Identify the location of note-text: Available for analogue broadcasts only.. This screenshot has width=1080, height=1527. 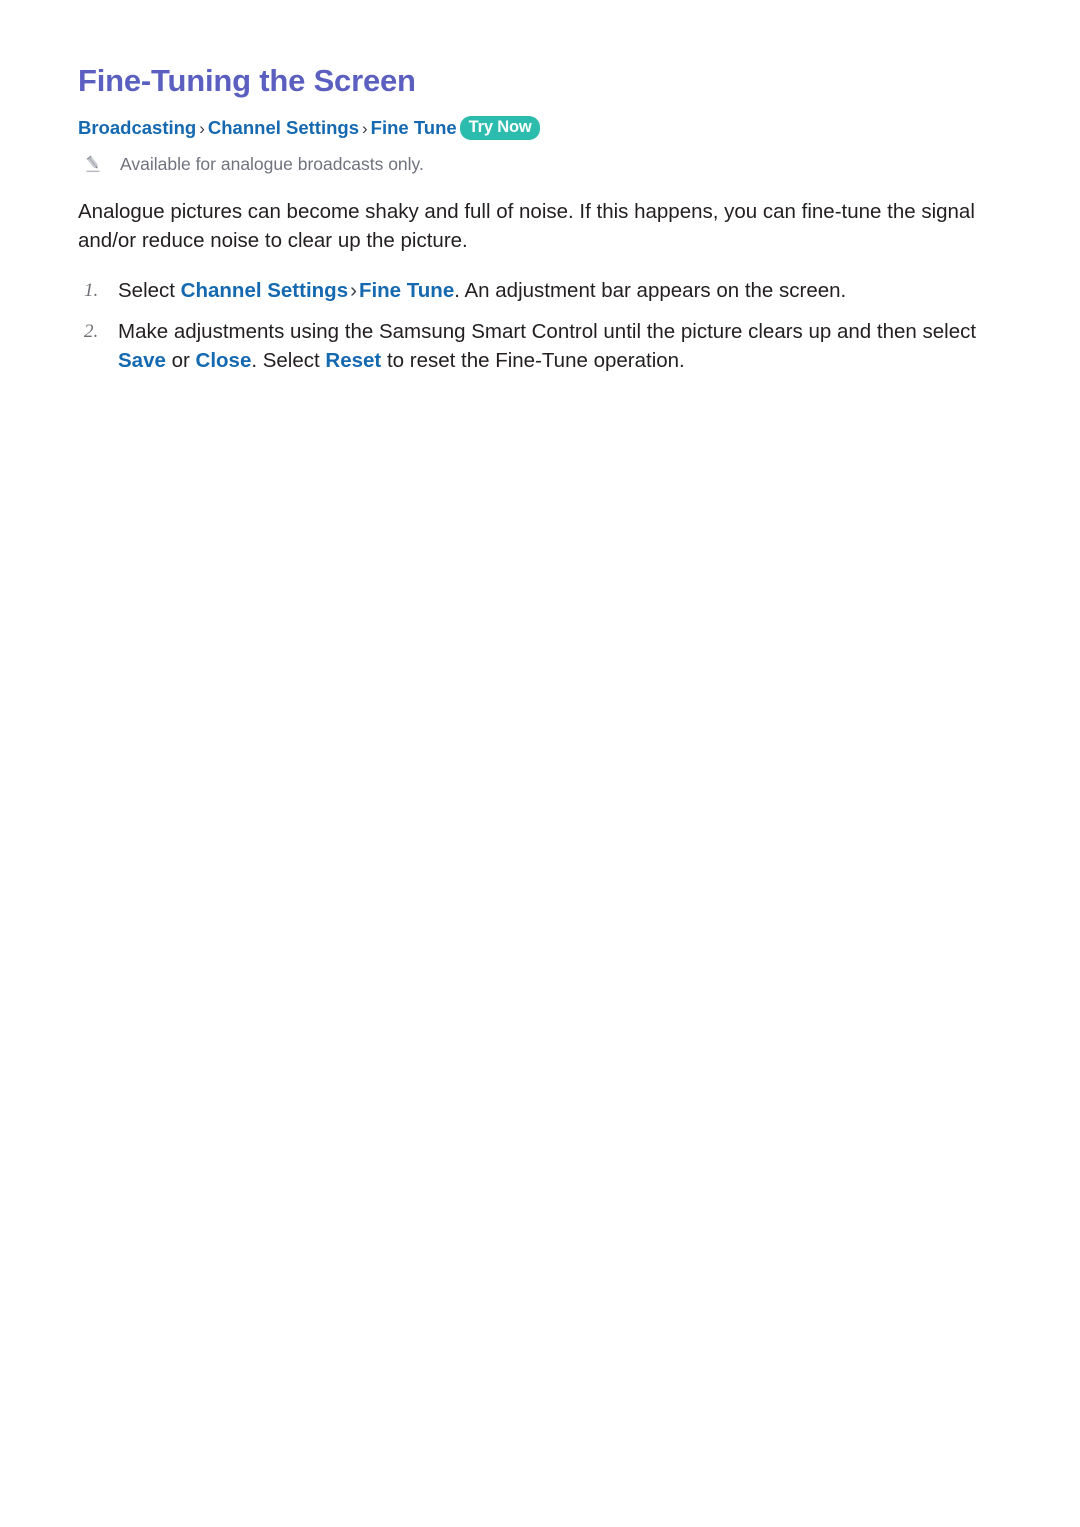
(272, 164).